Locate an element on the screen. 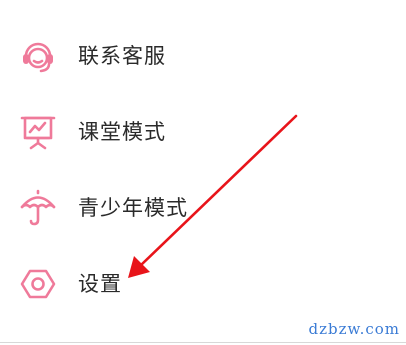 Image resolution: width=406 pixels, height=345 pixels. umbrella-icon is located at coordinates (38, 208).